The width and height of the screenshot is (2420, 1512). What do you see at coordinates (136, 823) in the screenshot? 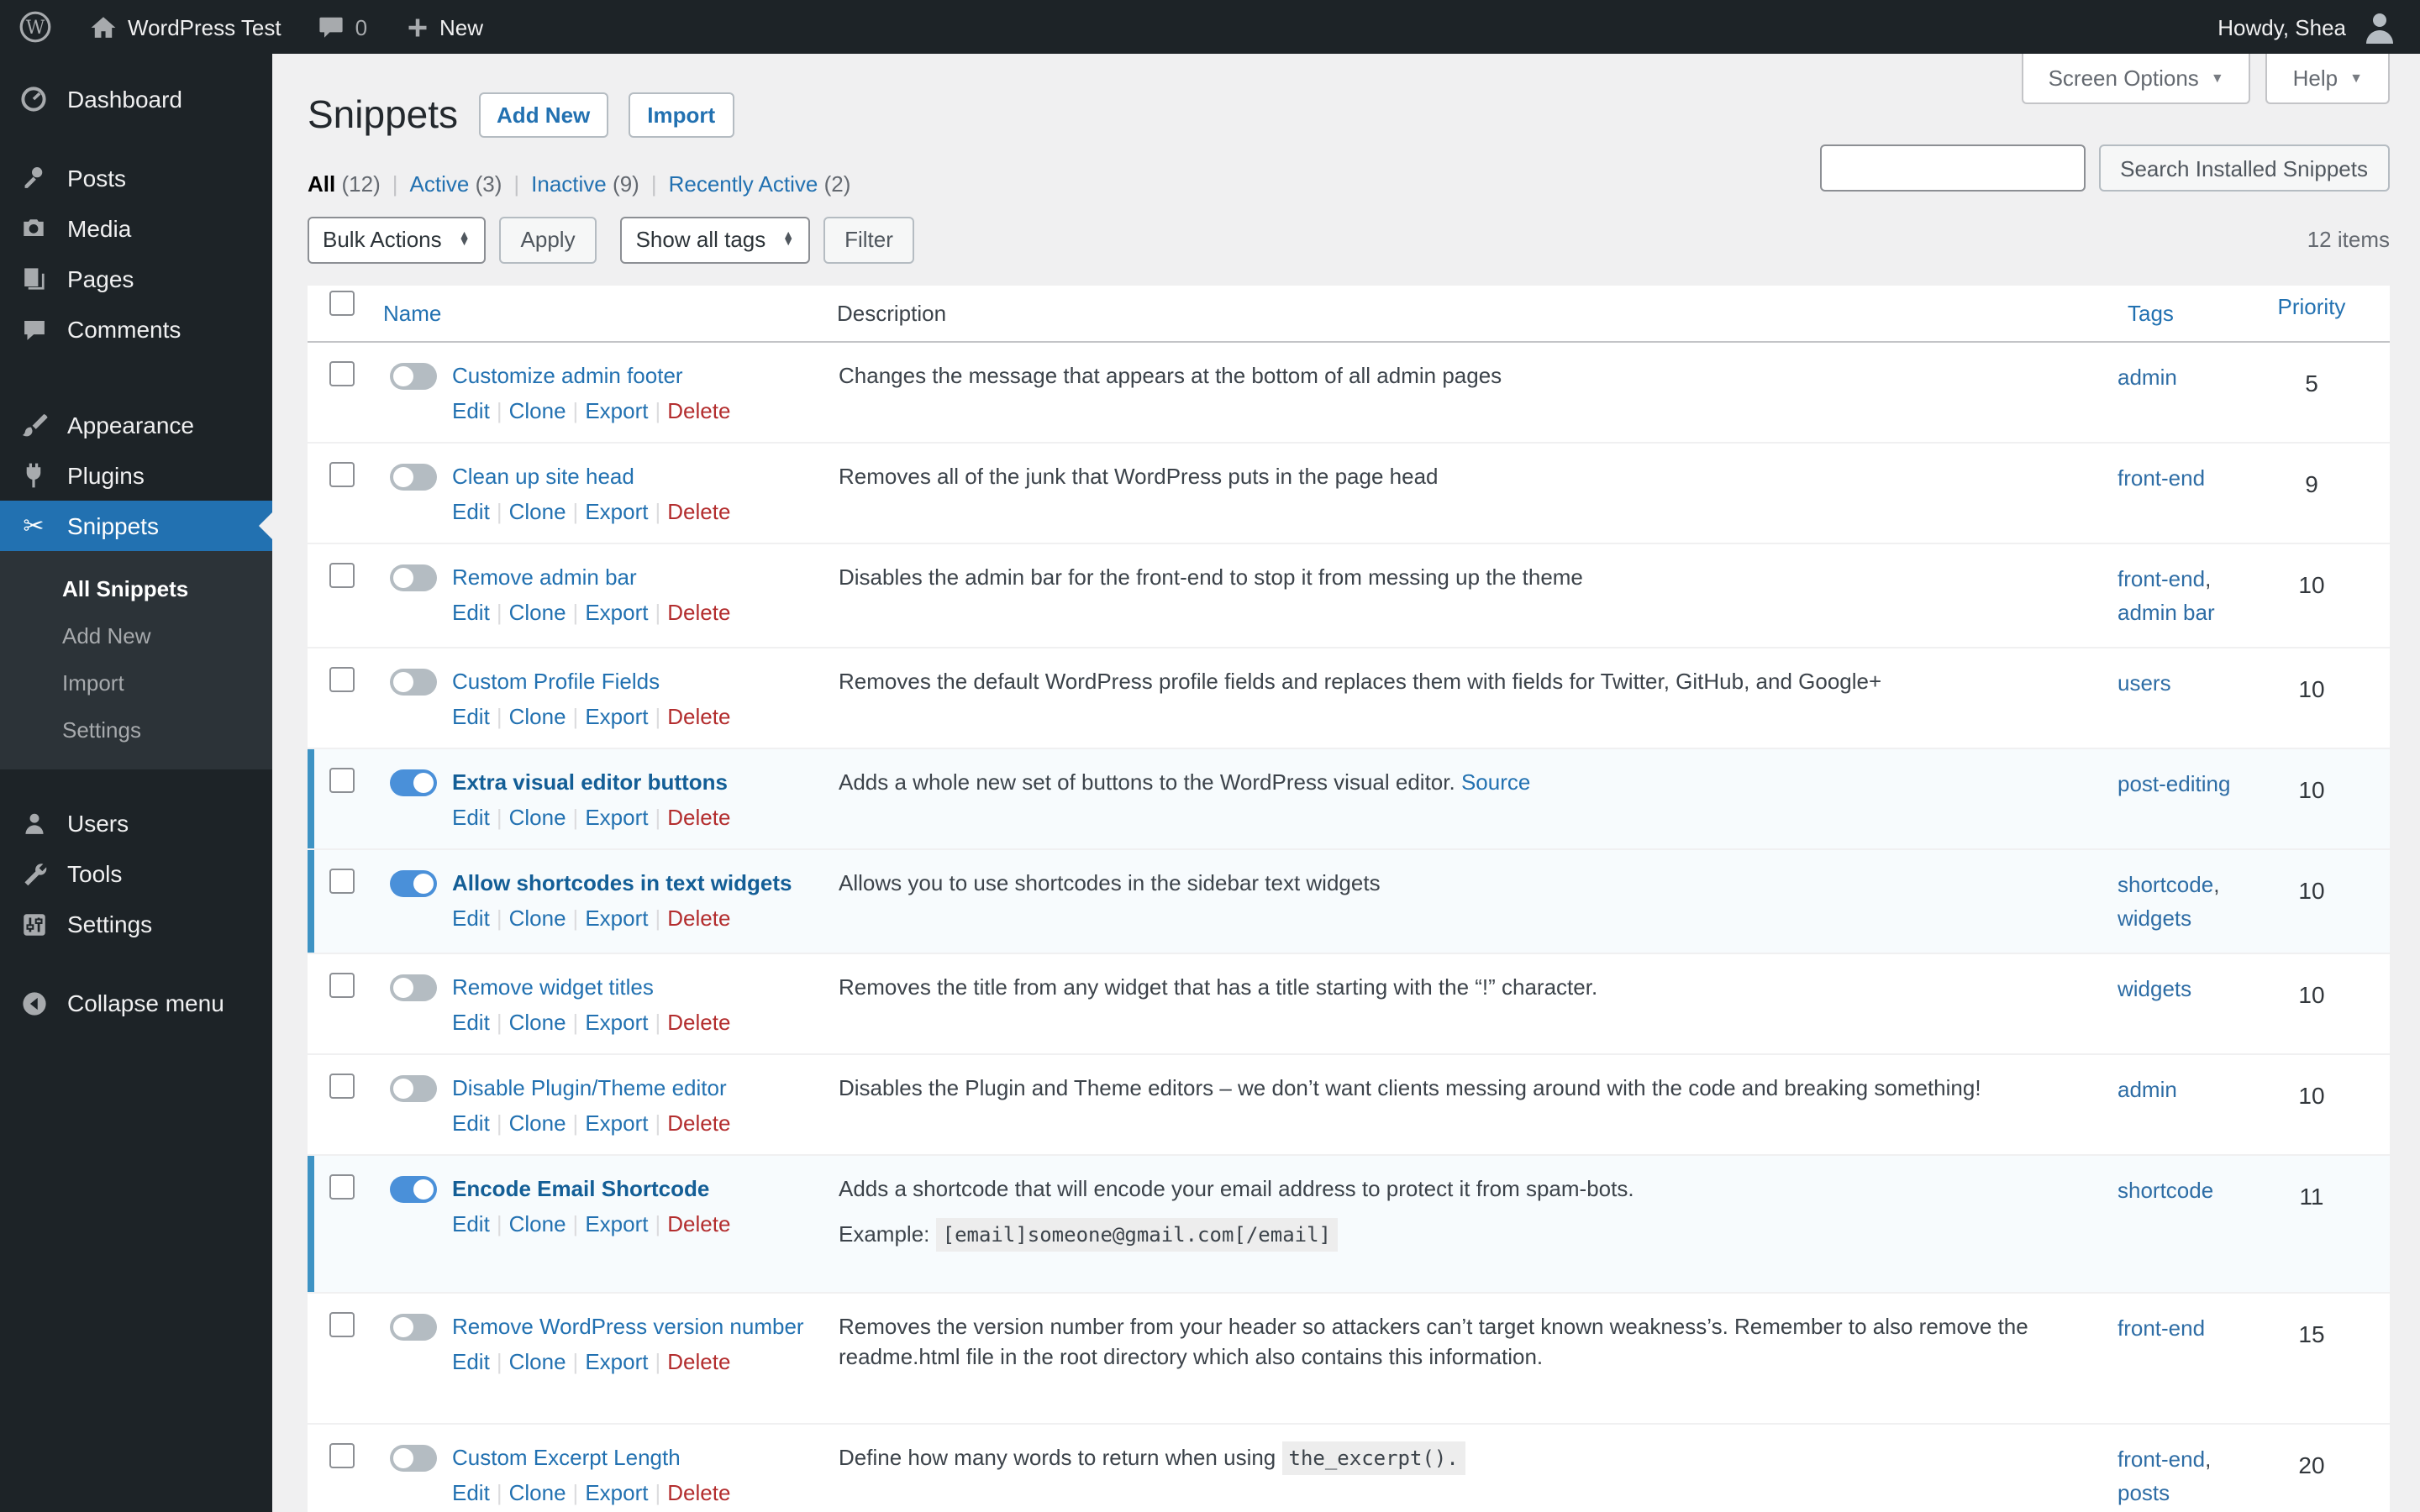
I see `sidebar-item-users: Users` at bounding box center [136, 823].